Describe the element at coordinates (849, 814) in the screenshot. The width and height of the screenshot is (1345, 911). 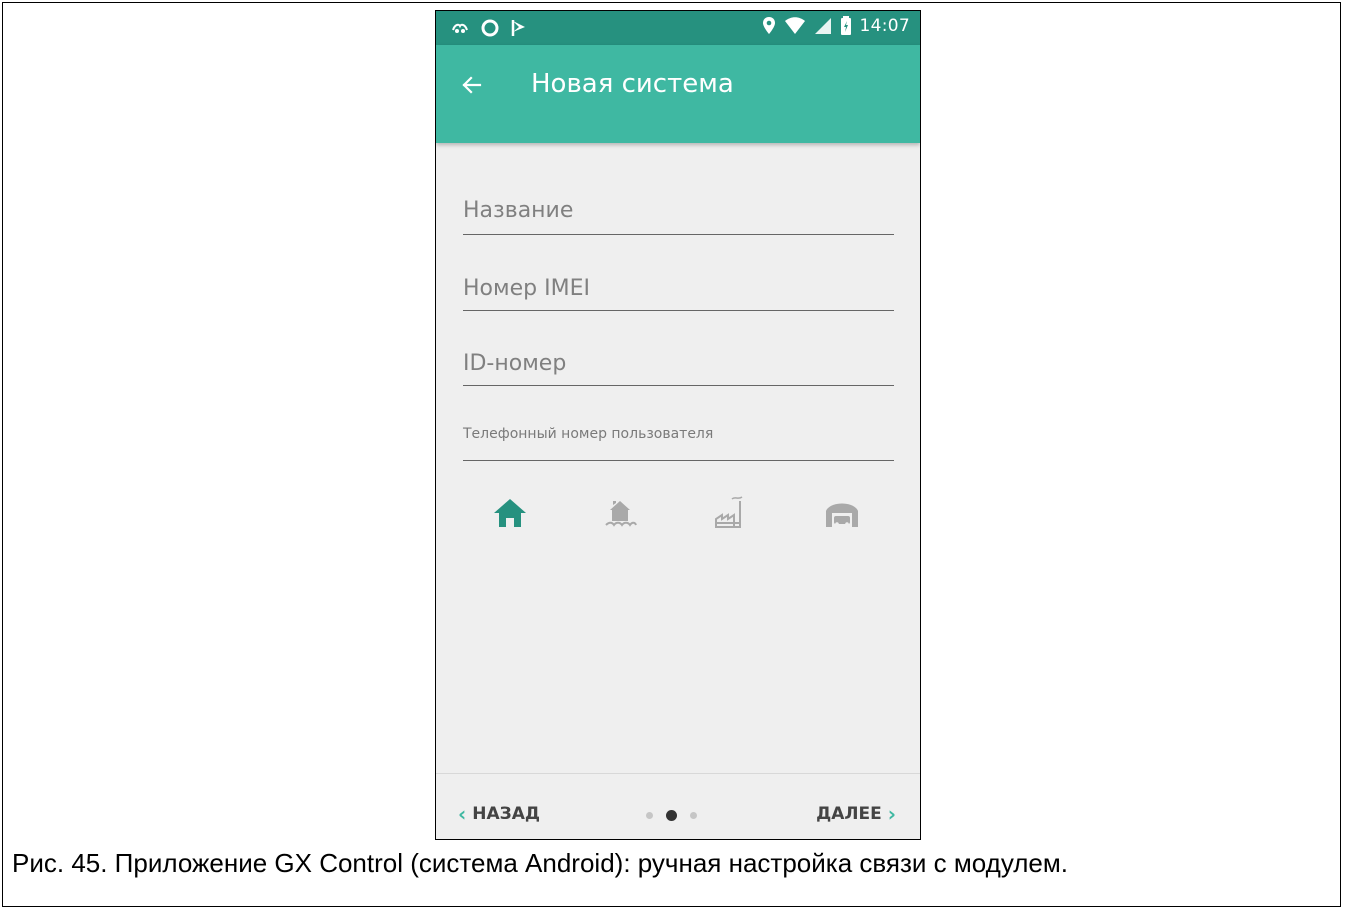
I see `next-button-label: ДАЛЕЕ` at that location.